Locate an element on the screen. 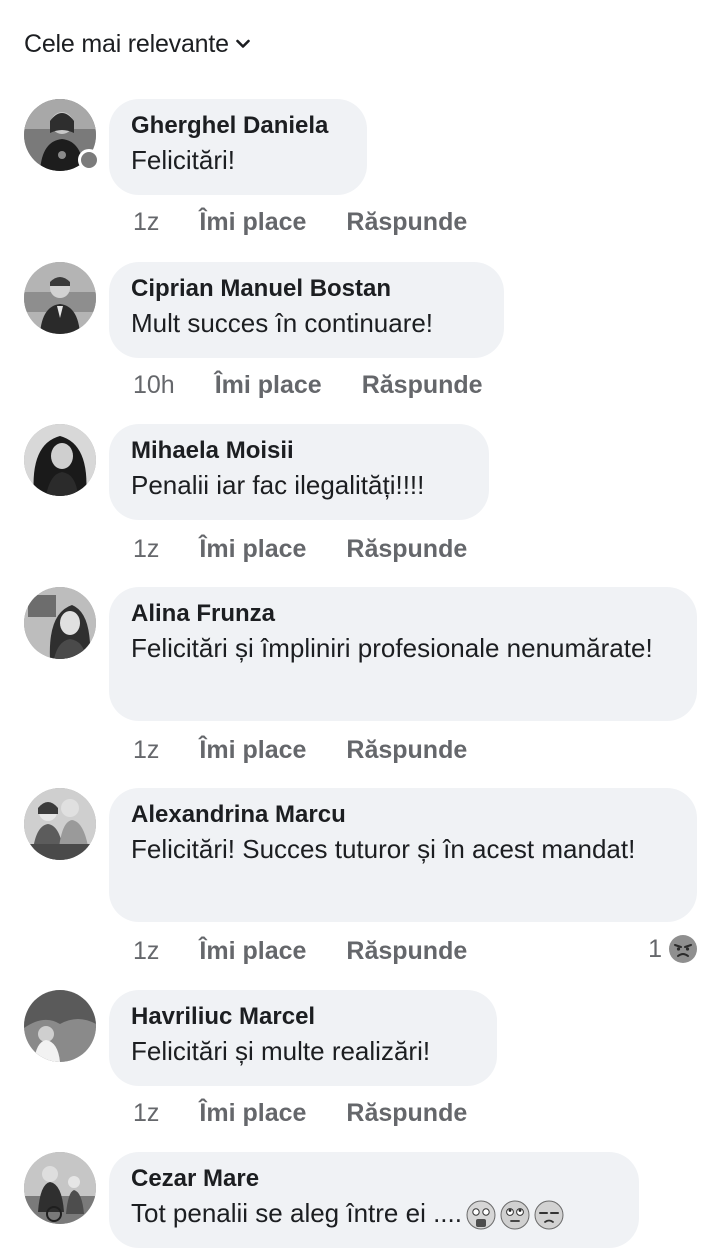  comment-actions: 10h Îmi place Răspunde is located at coordinates (308, 385).